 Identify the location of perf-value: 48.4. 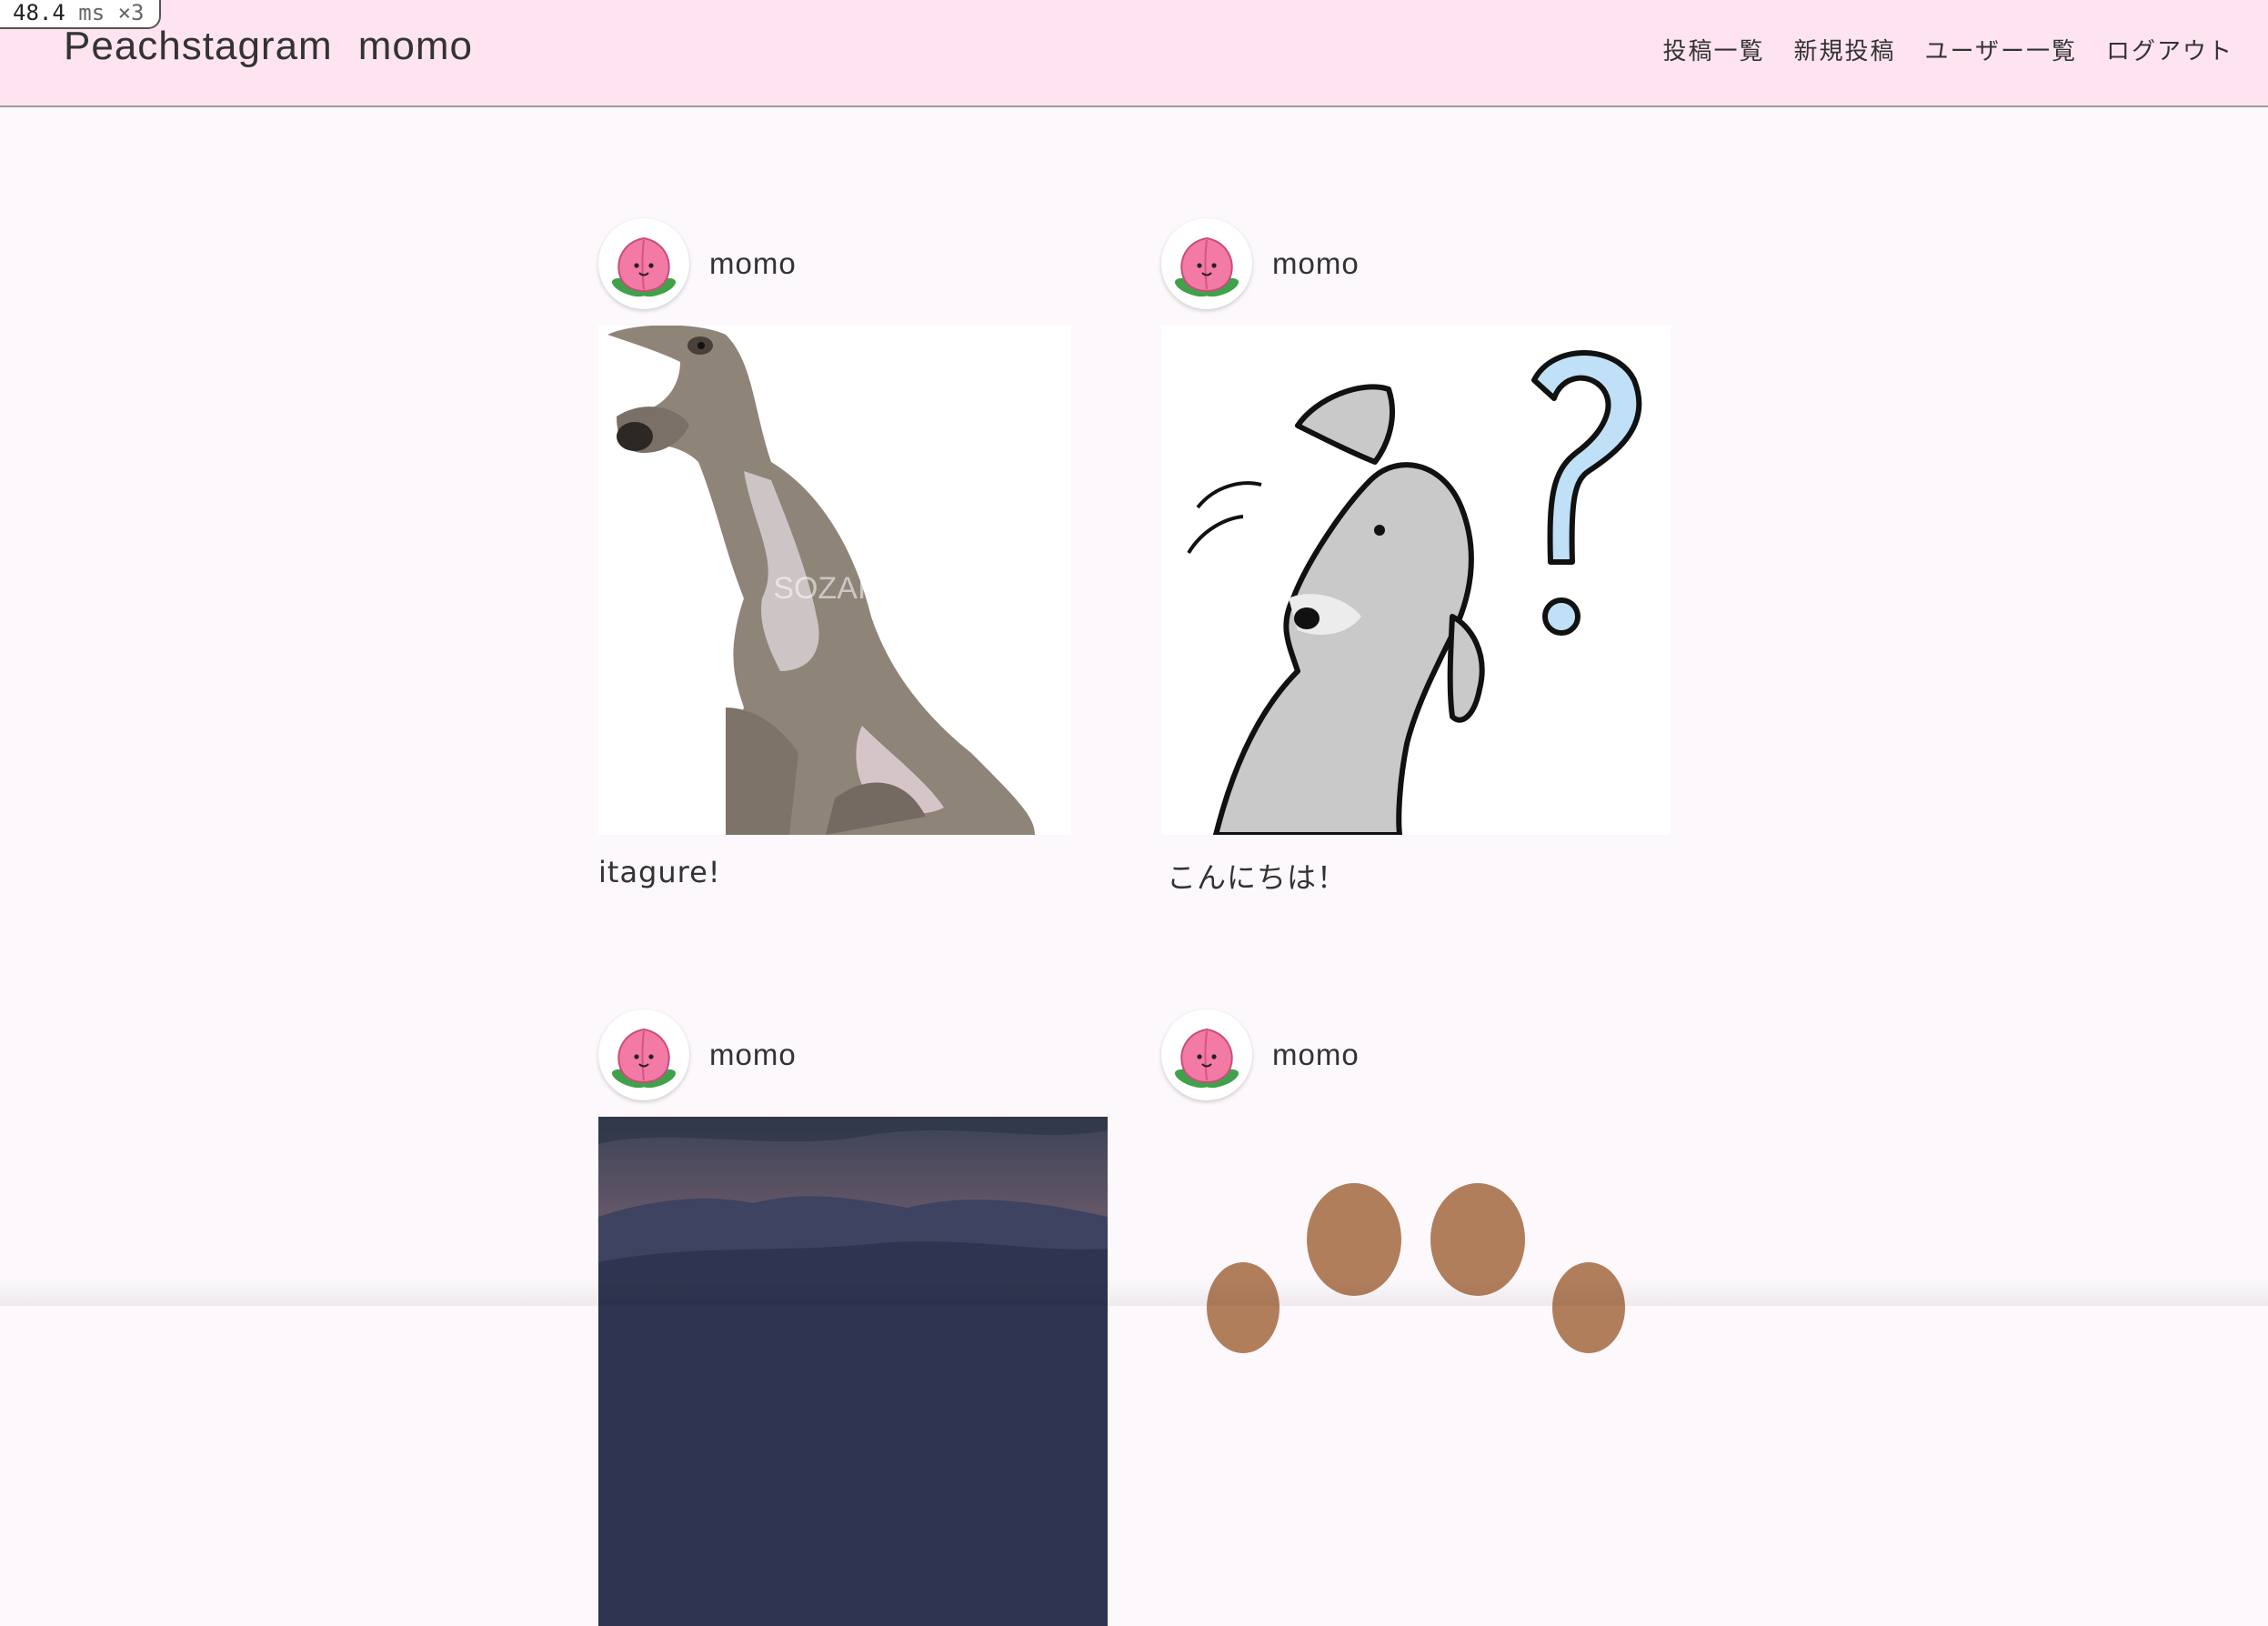
(39, 12).